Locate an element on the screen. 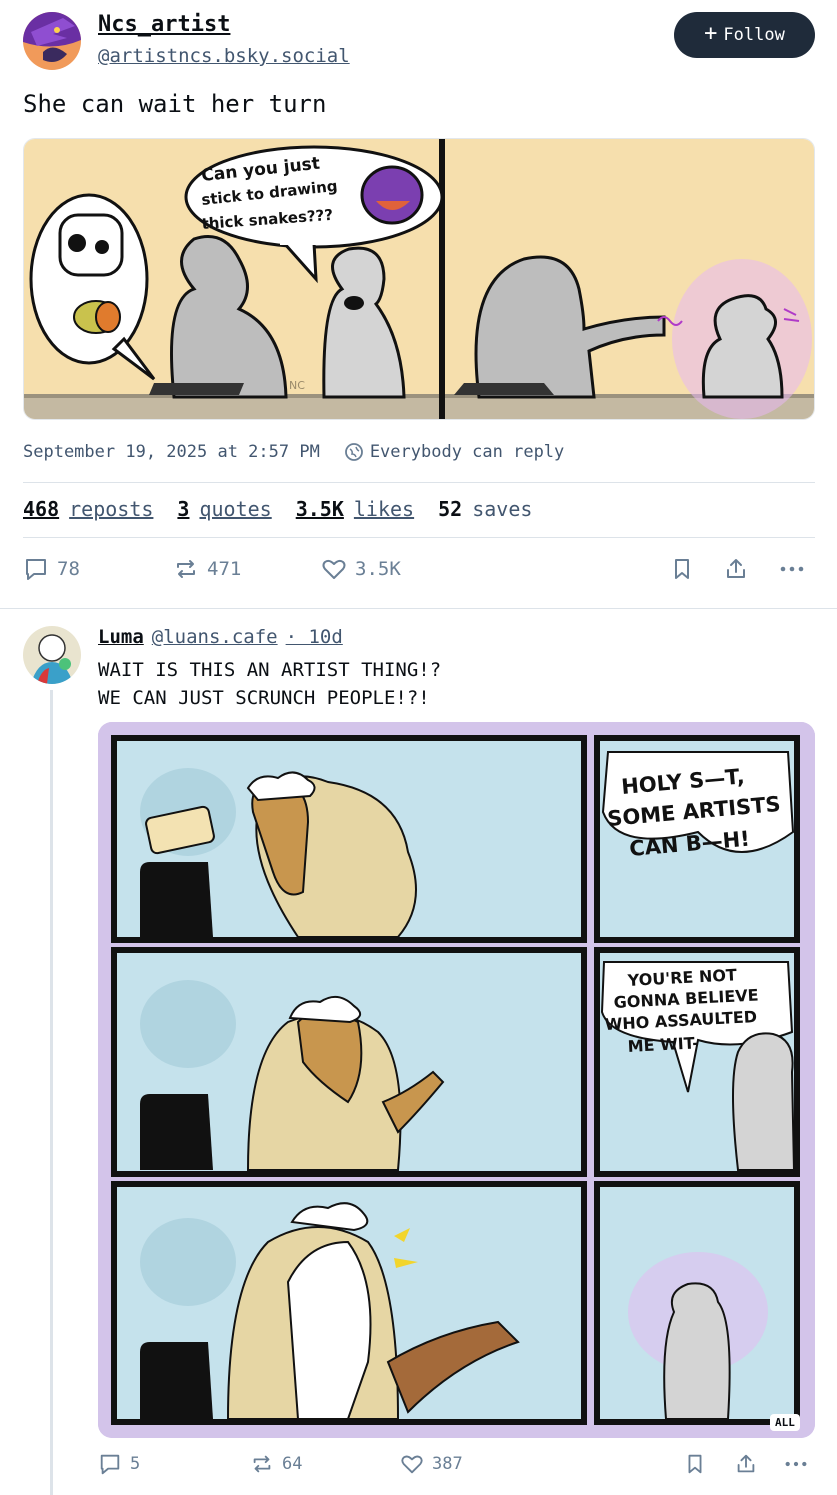 The width and height of the screenshot is (837, 1495). reply-text-line: WE CAN JUST SCRUNCH PEOPLE!?! is located at coordinates (264, 698).